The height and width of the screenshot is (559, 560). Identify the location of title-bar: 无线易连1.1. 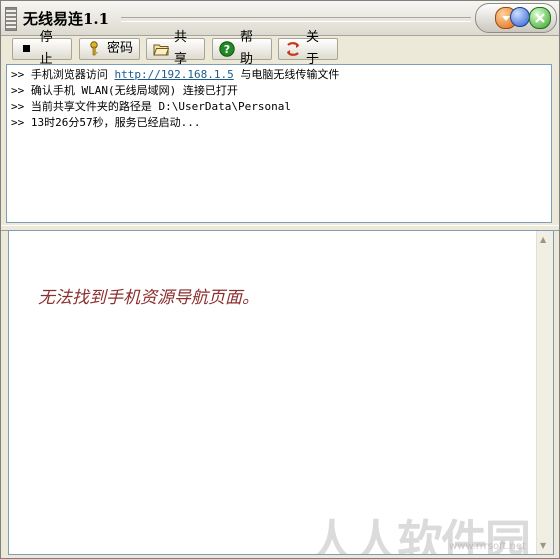
(280, 18).